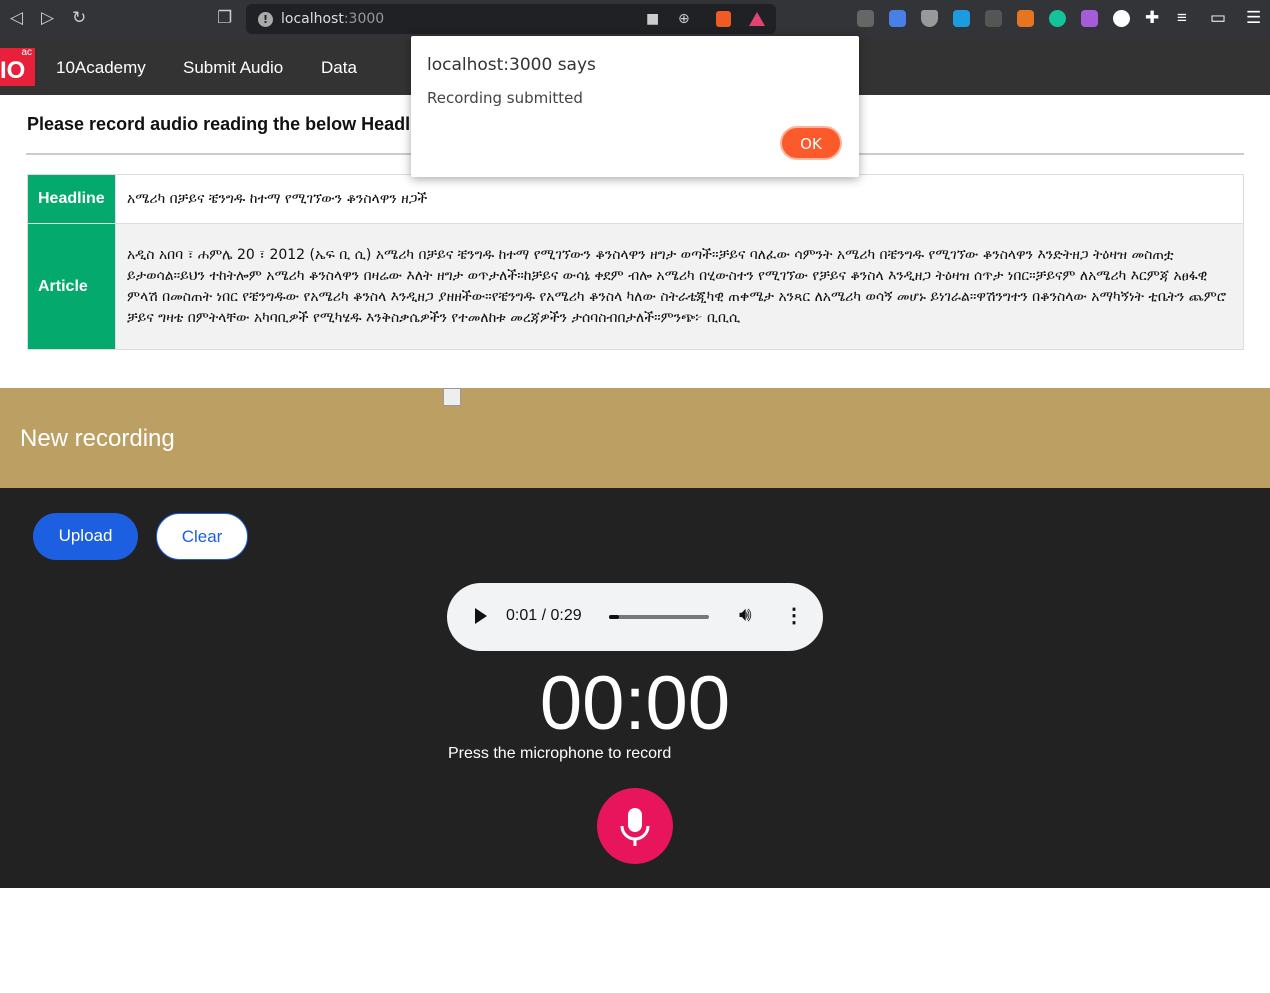 The height and width of the screenshot is (993, 1270). Describe the element at coordinates (635, 438) in the screenshot. I see `recorder-header: New recording` at that location.